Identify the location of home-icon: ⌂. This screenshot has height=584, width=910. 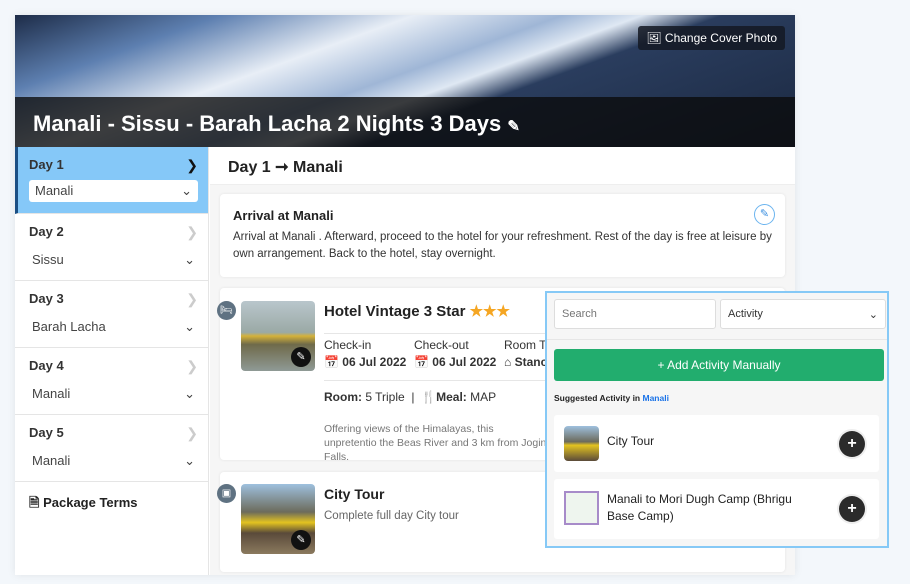
(508, 362).